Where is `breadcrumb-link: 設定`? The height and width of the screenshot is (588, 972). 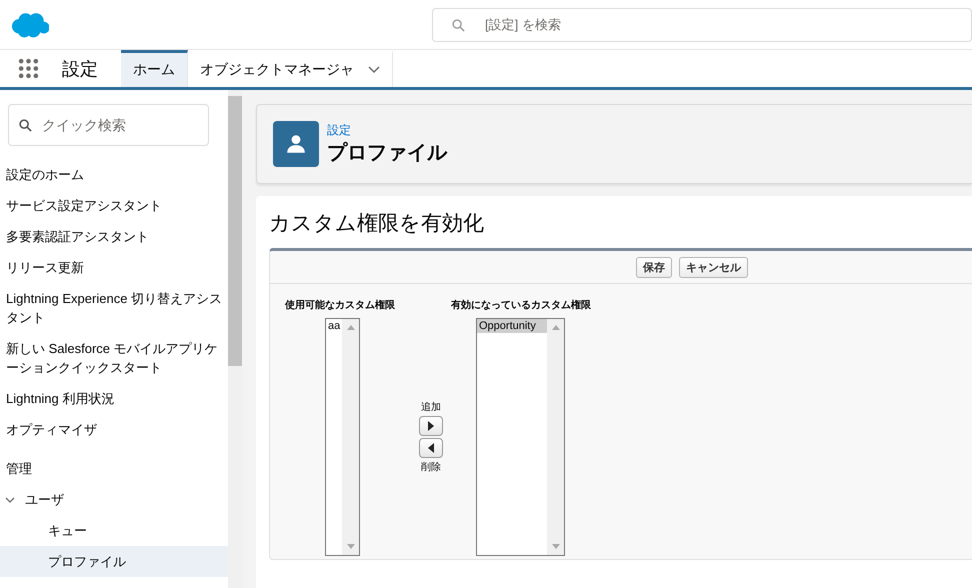 breadcrumb-link: 設定 is located at coordinates (387, 130).